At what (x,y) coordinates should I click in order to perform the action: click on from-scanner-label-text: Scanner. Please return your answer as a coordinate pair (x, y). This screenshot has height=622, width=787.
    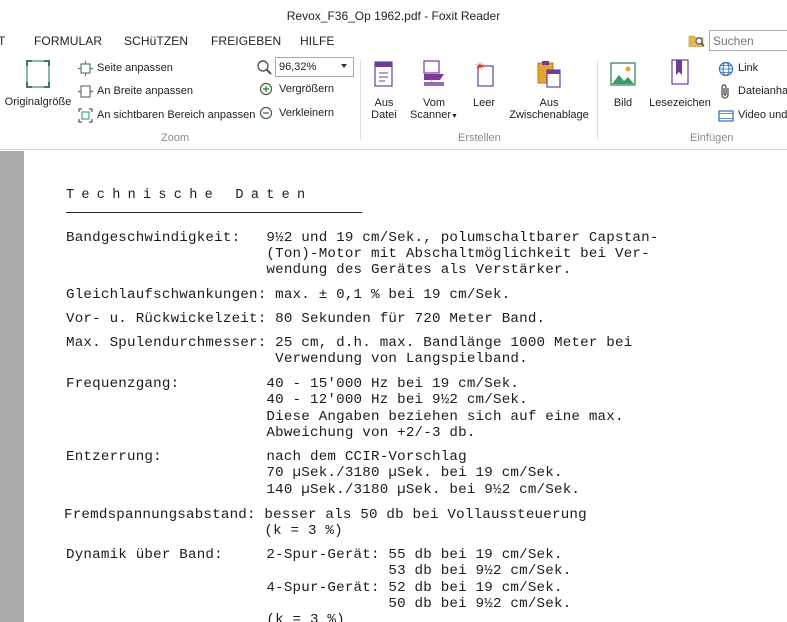
    Looking at the image, I should click on (431, 115).